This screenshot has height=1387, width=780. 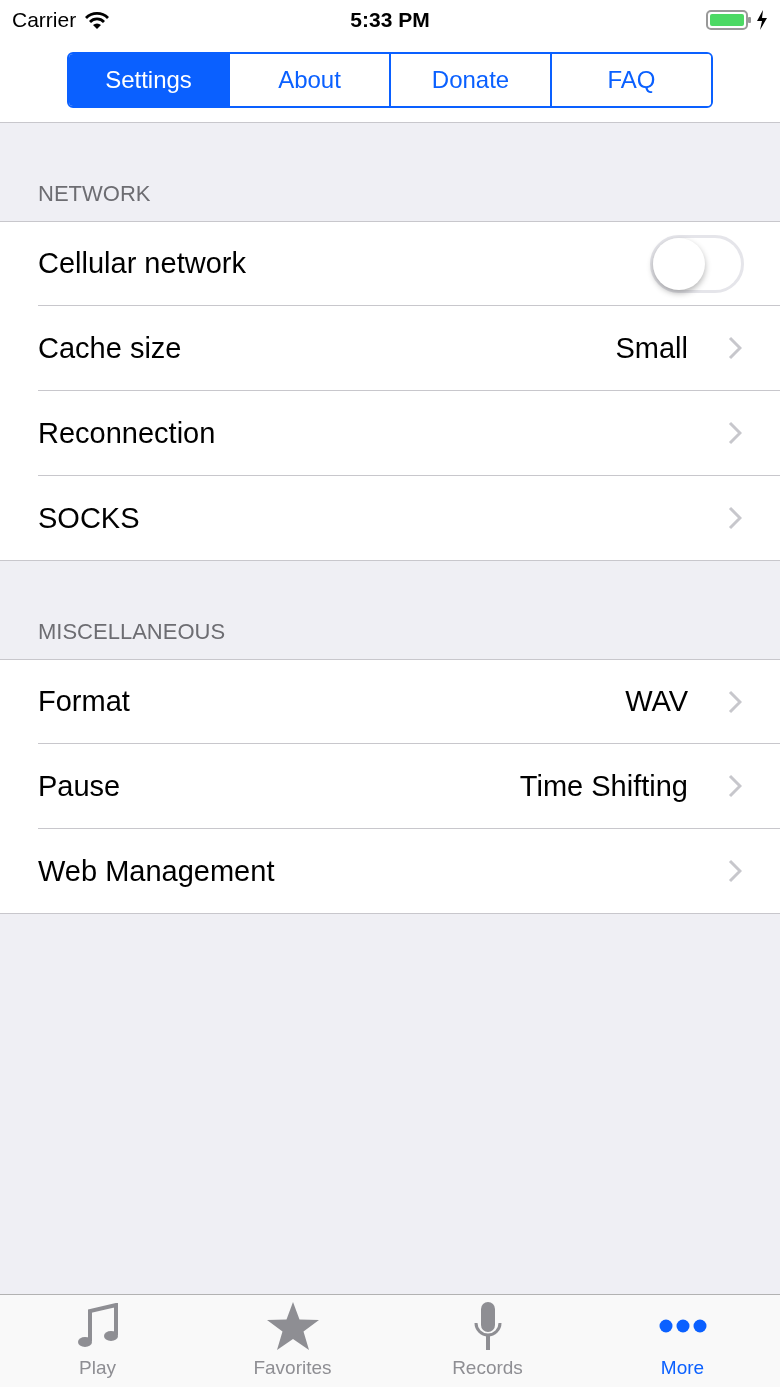 I want to click on row-label: Cellular network, so click(x=142, y=263).